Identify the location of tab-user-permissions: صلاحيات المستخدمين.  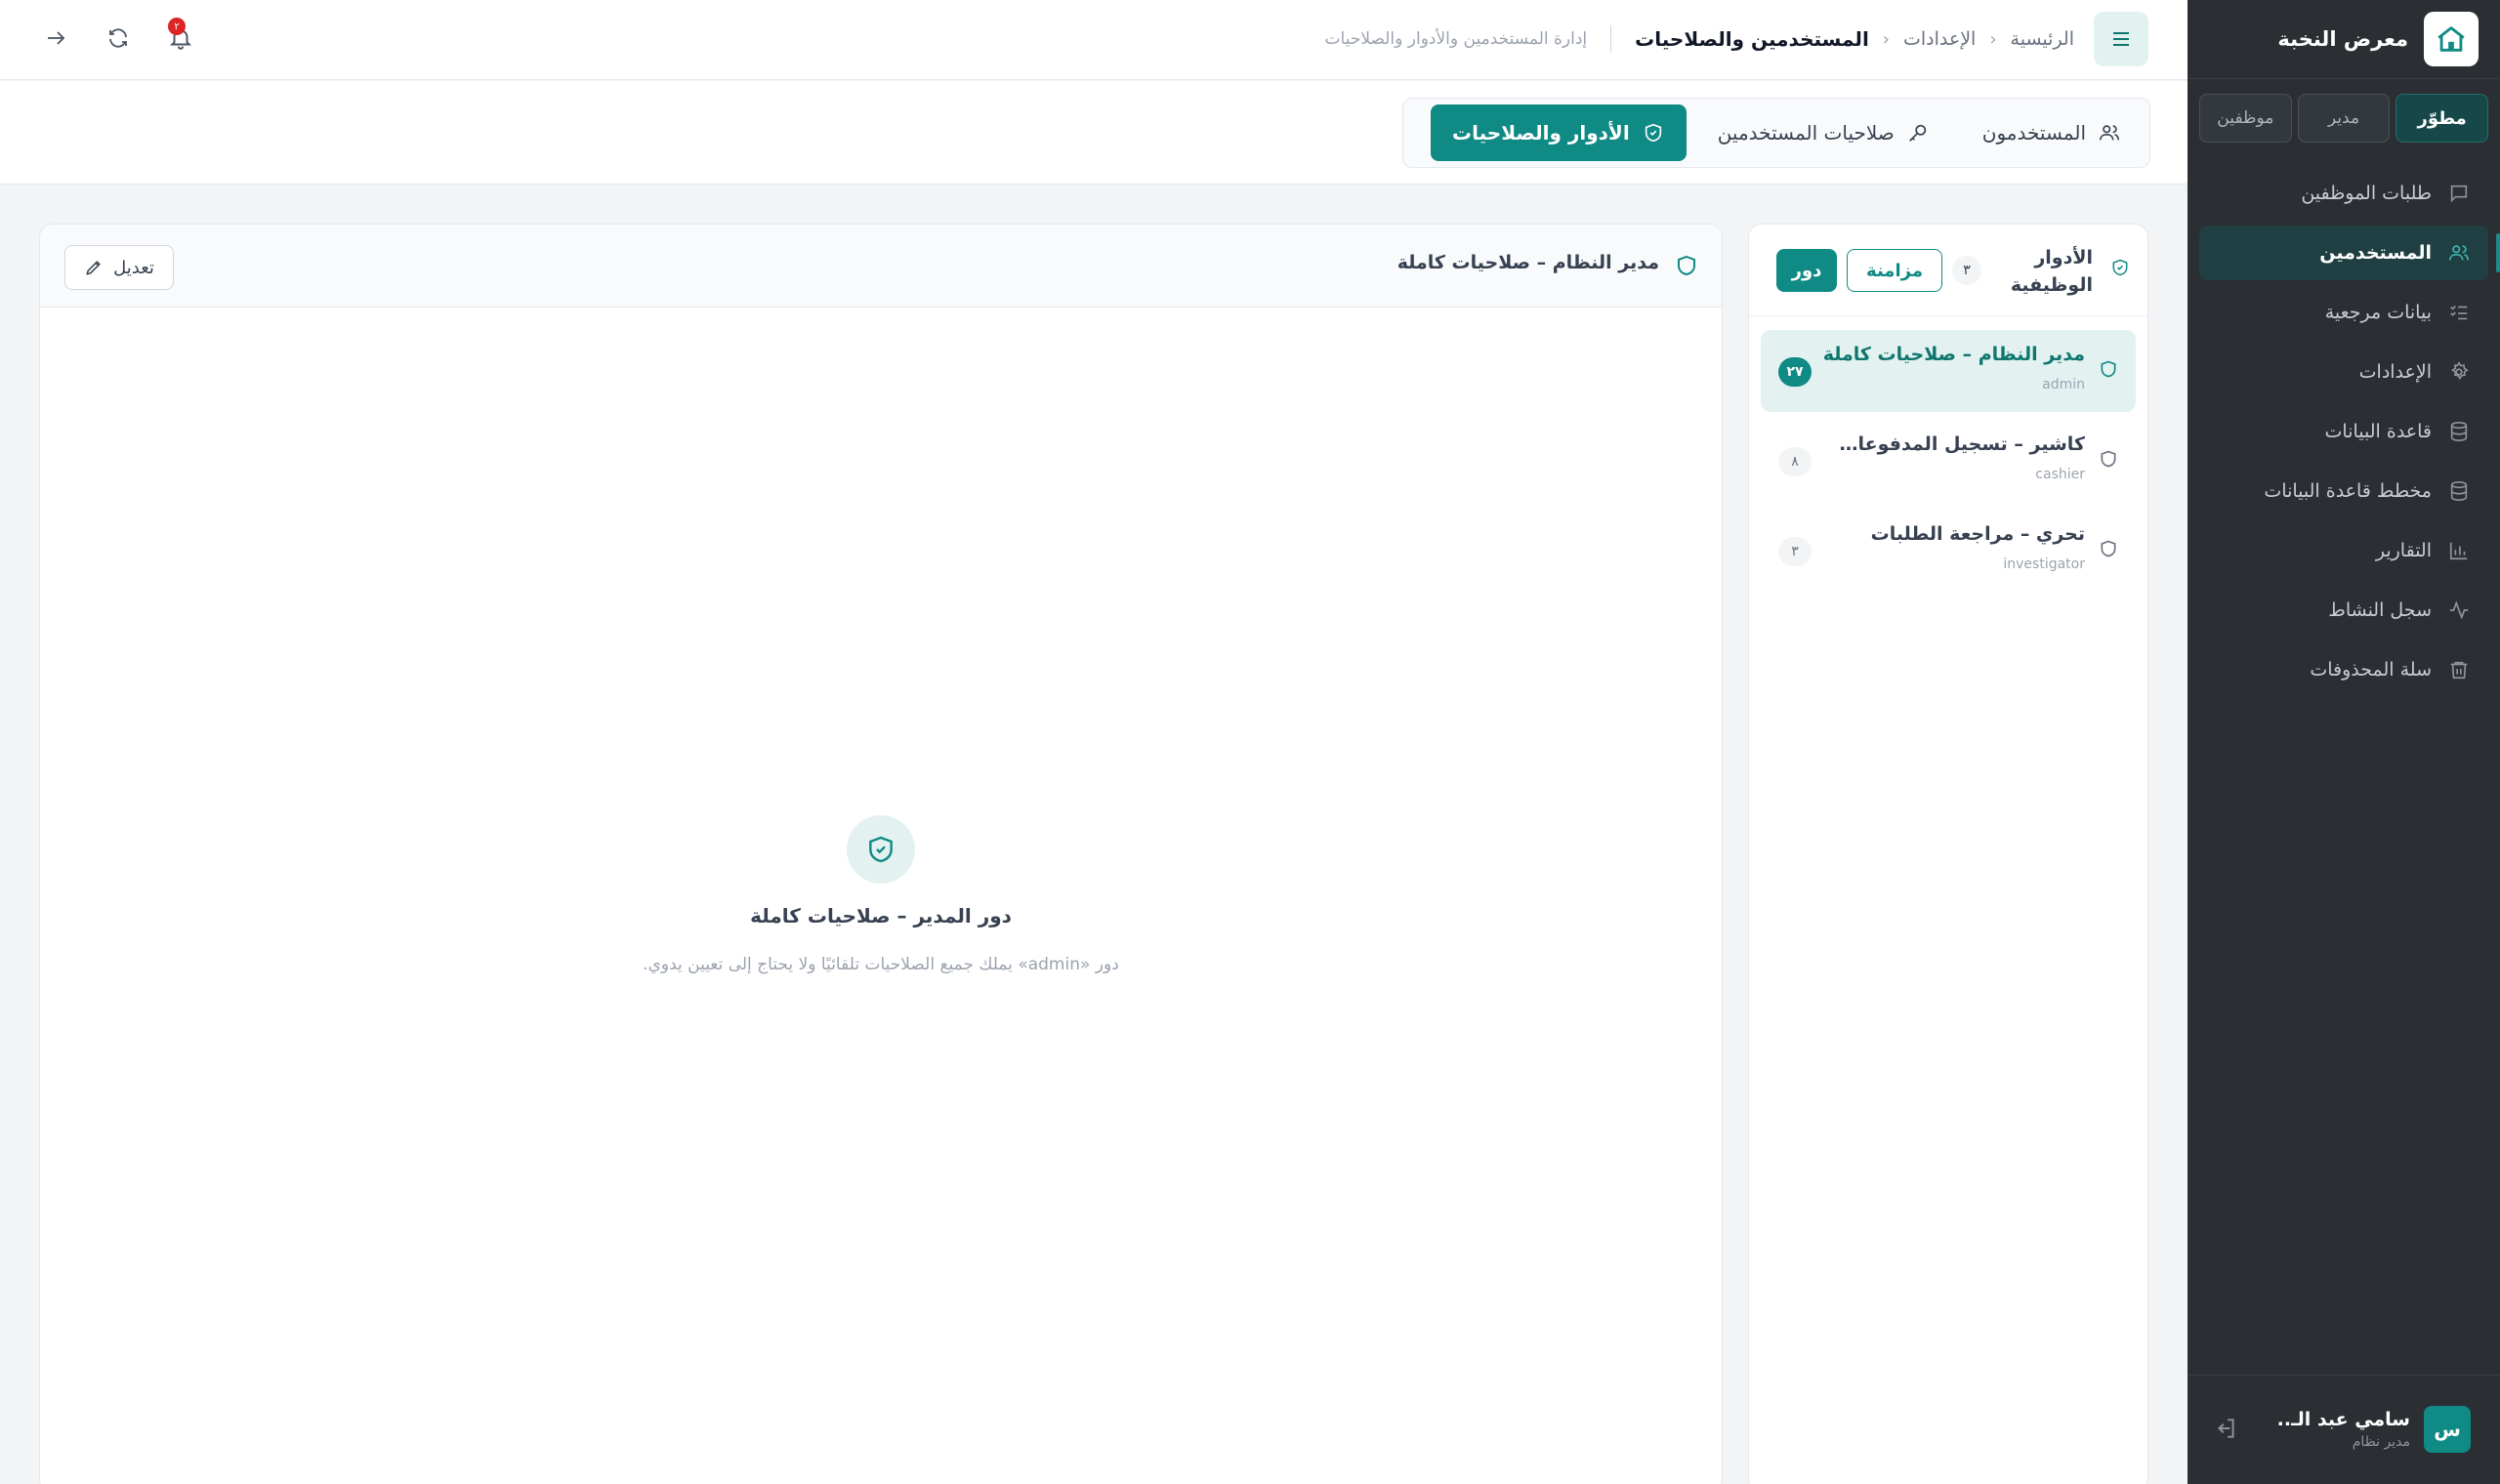
(1824, 132).